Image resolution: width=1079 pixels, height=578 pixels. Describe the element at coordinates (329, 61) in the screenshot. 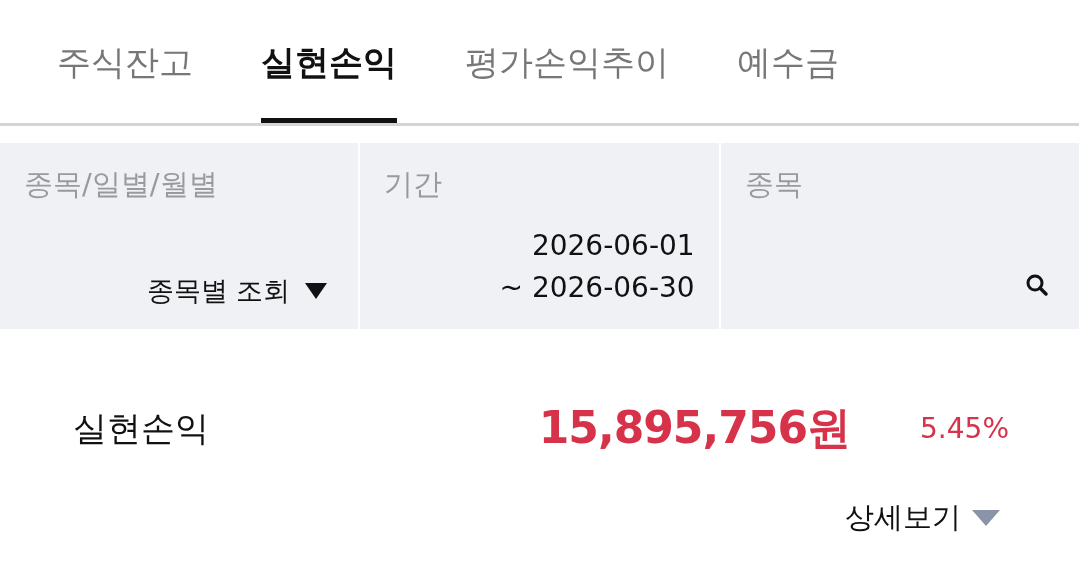

I see `tab: 실현손익` at that location.